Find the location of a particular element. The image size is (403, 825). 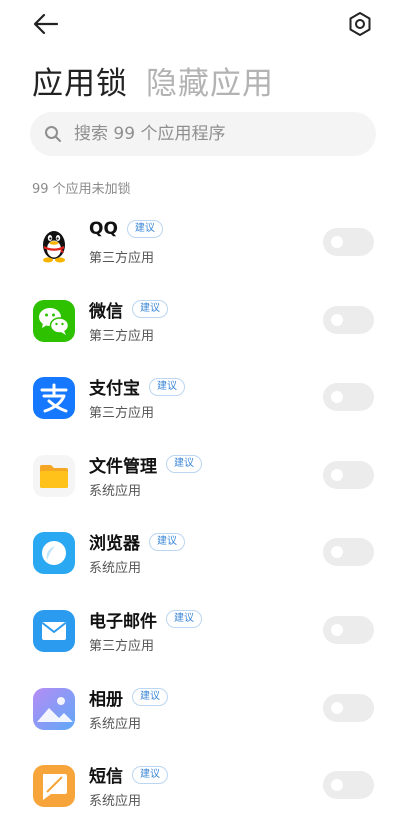

search-icon is located at coordinates (53, 134).